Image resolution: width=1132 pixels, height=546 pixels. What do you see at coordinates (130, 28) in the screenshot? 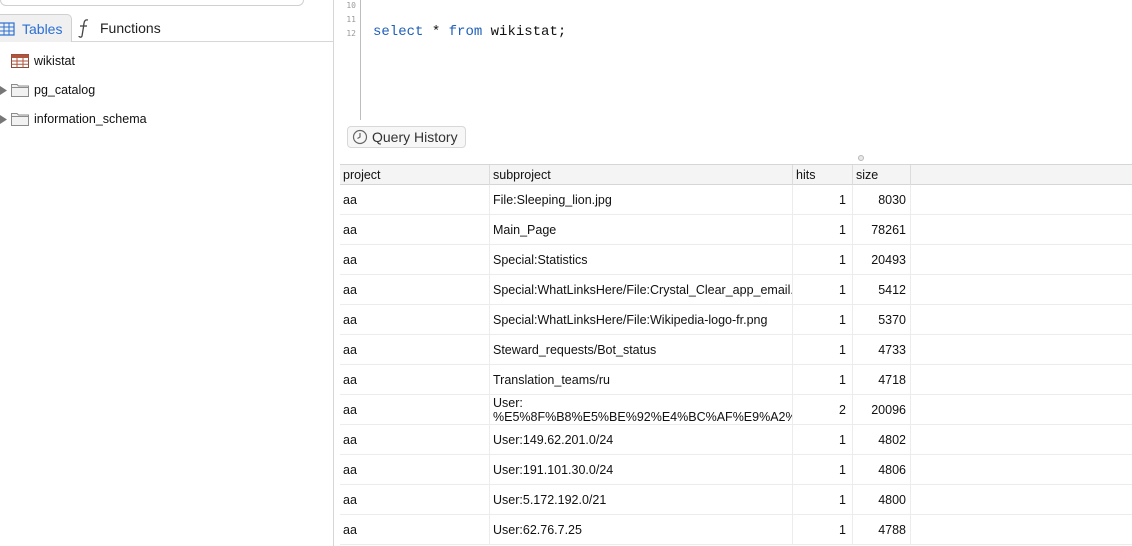
I see `tab-functions-label: Functions` at bounding box center [130, 28].